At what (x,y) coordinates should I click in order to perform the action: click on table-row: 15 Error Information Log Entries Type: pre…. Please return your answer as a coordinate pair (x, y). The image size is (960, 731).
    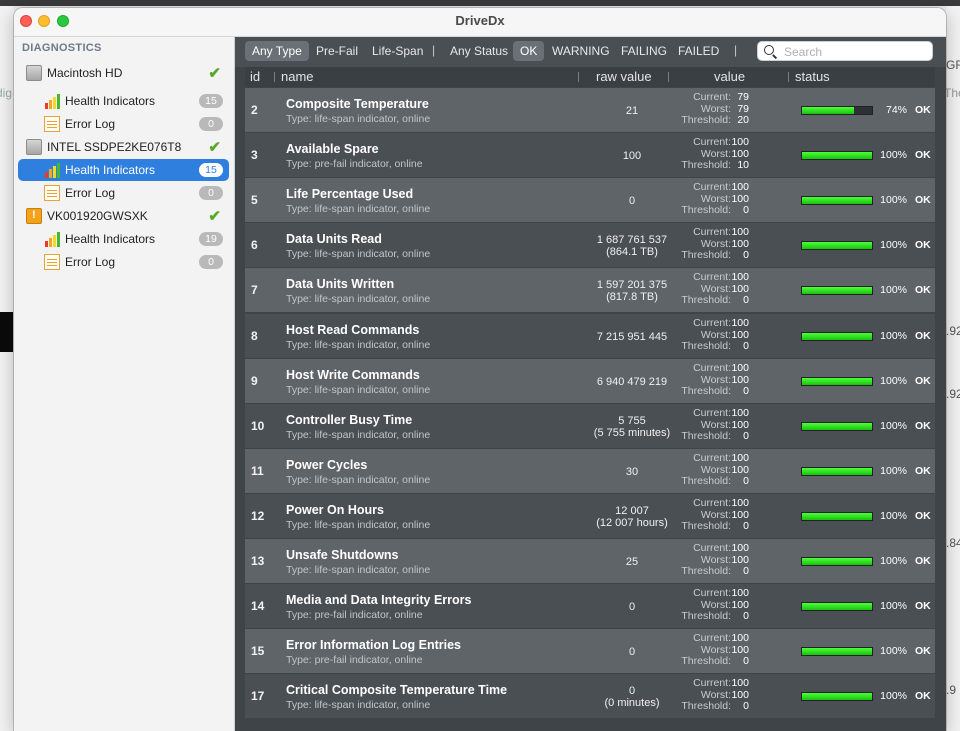
    Looking at the image, I should click on (590, 651).